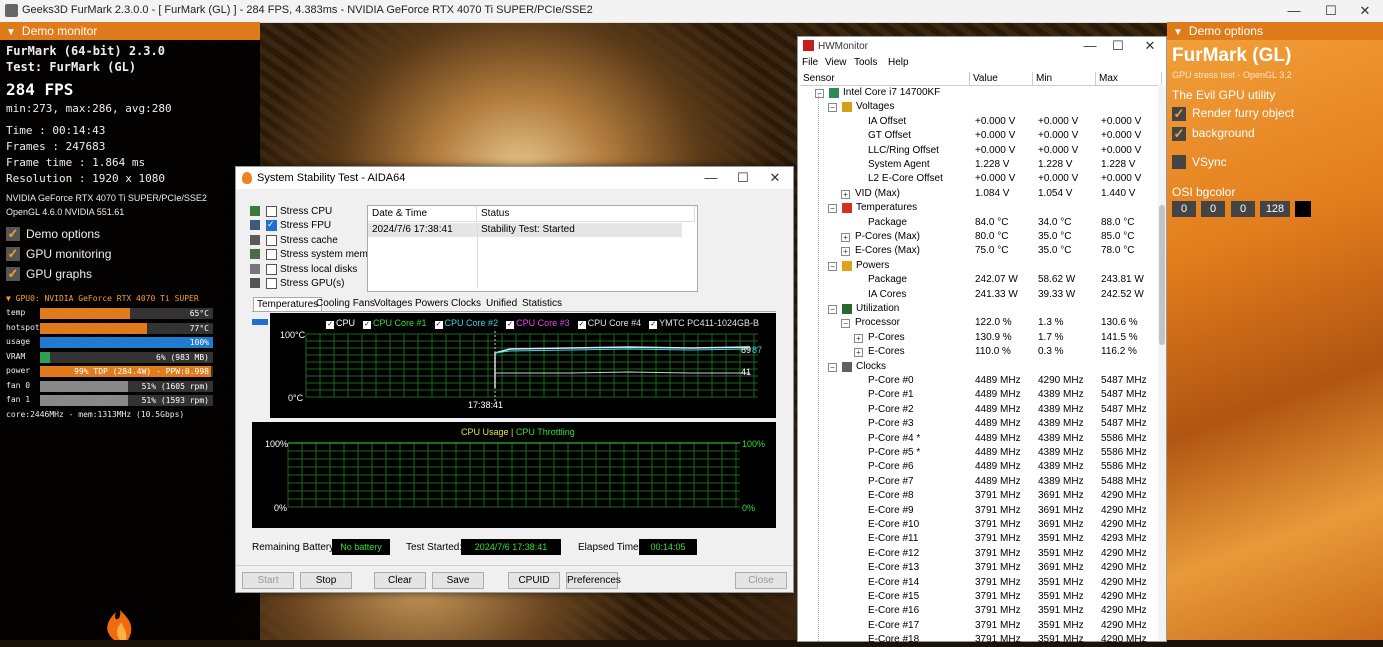 This screenshot has height=647, width=1383. I want to click on save-button: Save, so click(458, 580).